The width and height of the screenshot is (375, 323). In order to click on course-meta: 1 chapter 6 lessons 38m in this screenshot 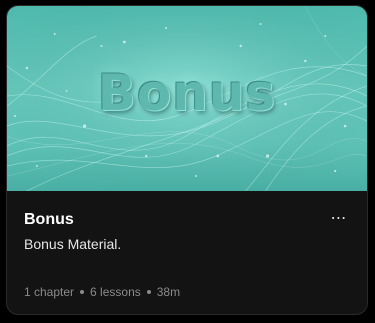, I will do `click(102, 292)`.